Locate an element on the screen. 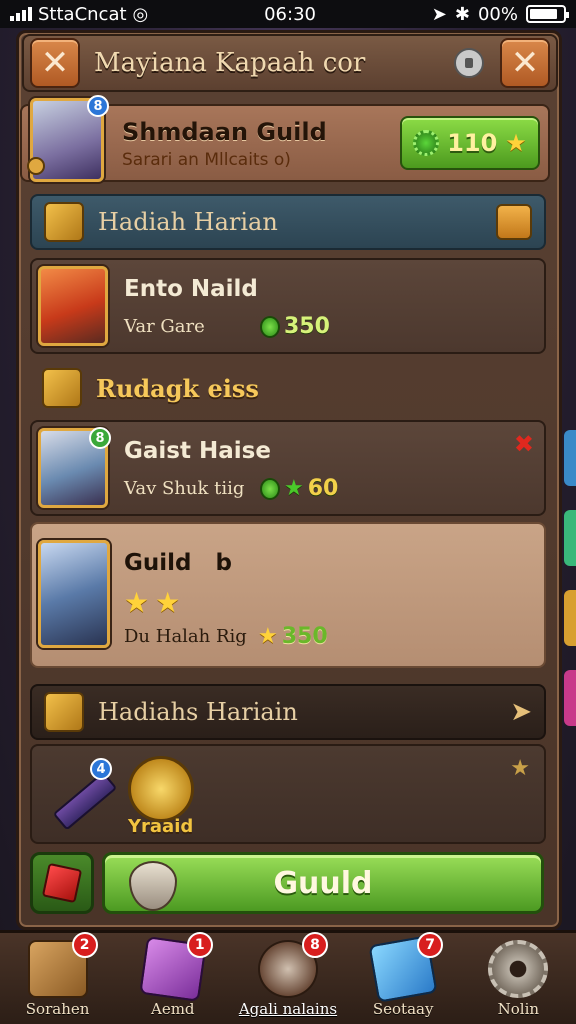 Image resolution: width=576 pixels, height=1024 pixels. guild-points: 110 is located at coordinates (472, 143).